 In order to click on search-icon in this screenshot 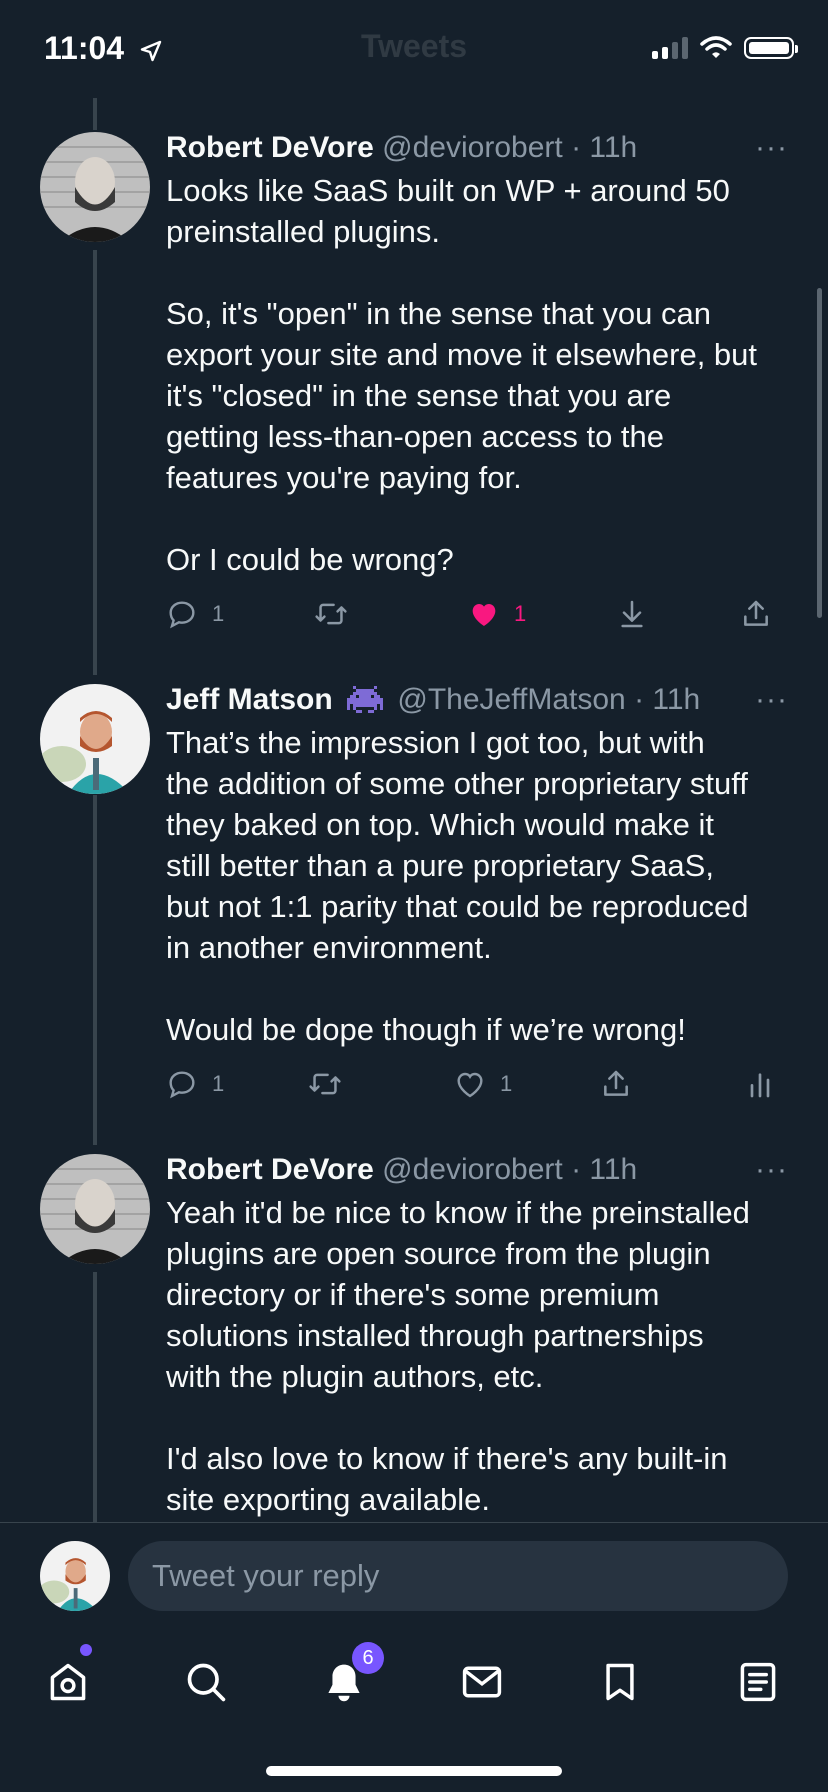, I will do `click(206, 1682)`.